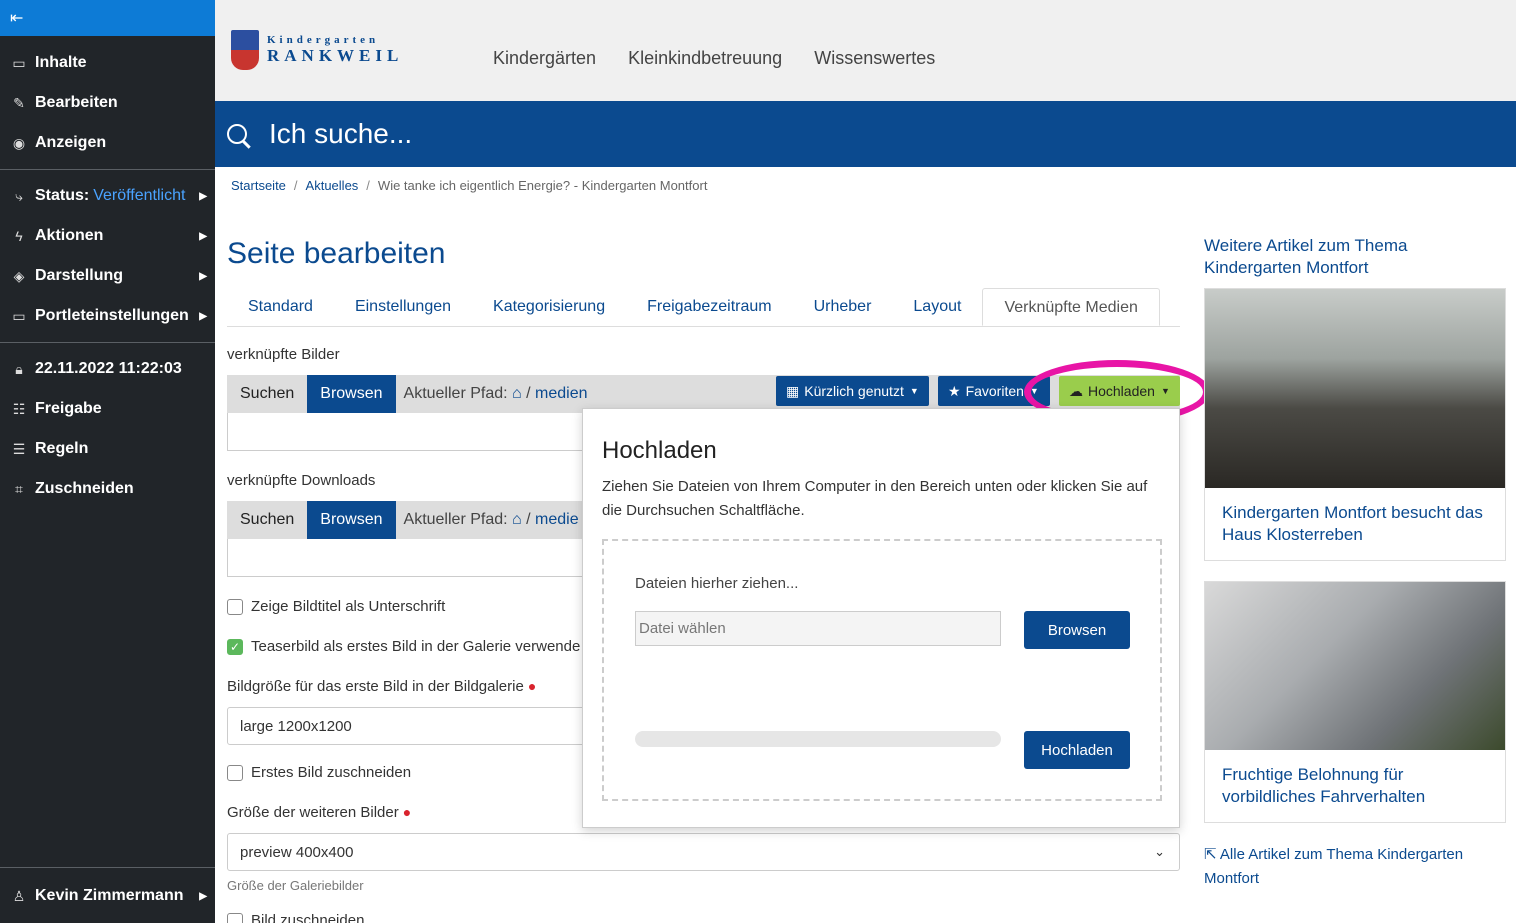  I want to click on linked-images-label: verknüpfte Bilder, so click(283, 354).